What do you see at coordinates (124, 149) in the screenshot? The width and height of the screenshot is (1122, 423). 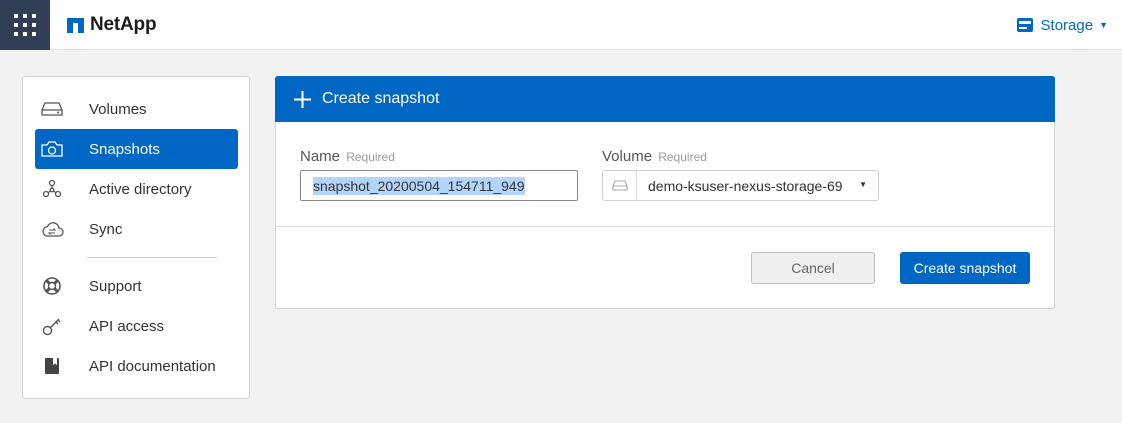 I see `sidebar-item-label: Snapshots` at bounding box center [124, 149].